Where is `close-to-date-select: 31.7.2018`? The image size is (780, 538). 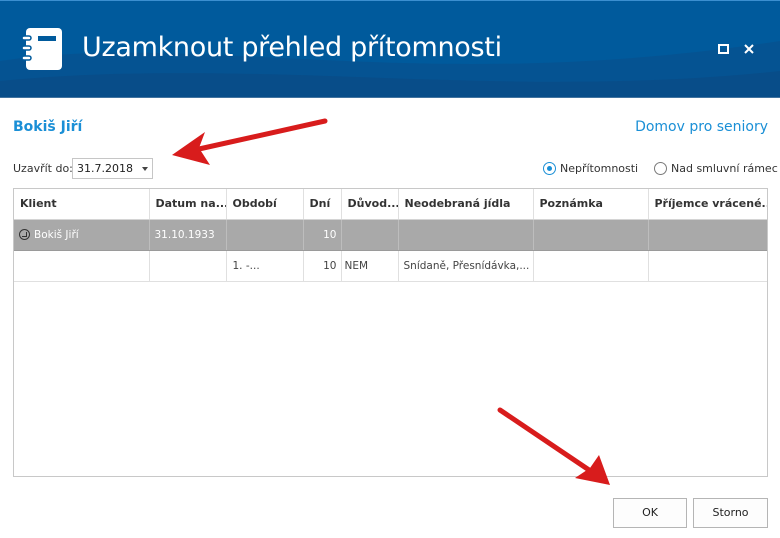 close-to-date-select: 31.7.2018 is located at coordinates (112, 168).